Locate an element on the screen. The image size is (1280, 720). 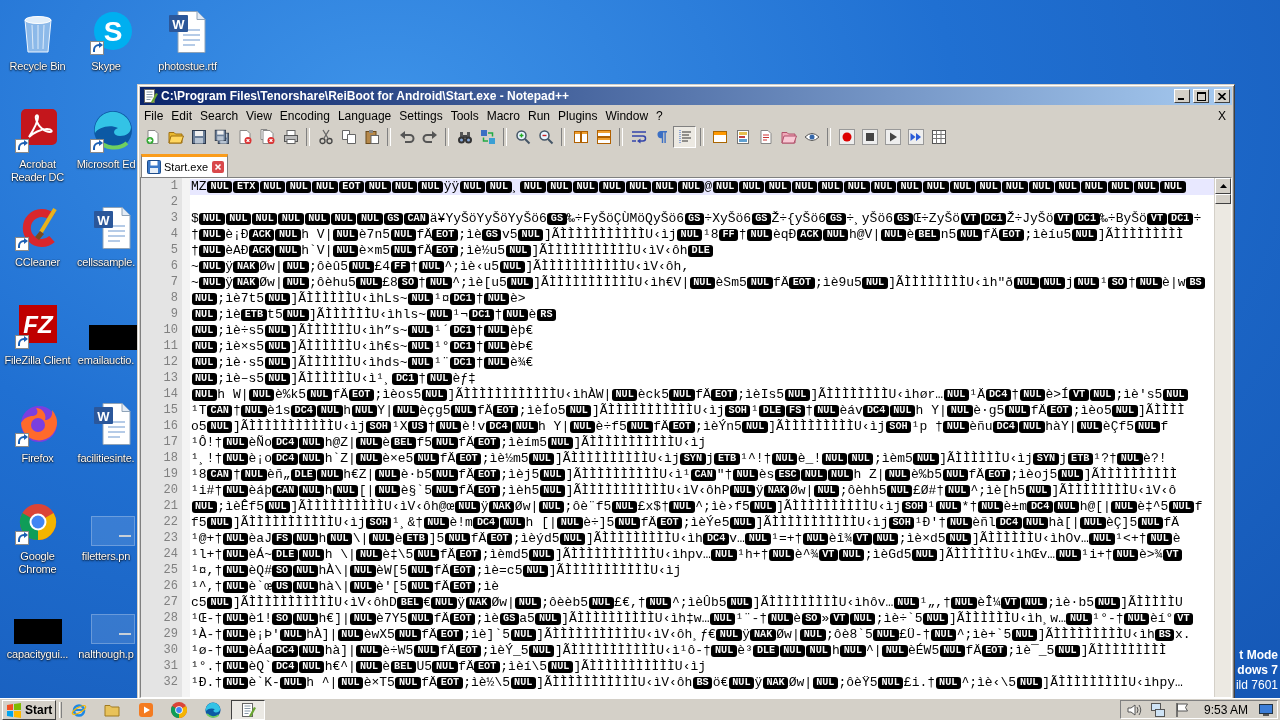
code-text: h Y| is located at coordinates (931, 410).